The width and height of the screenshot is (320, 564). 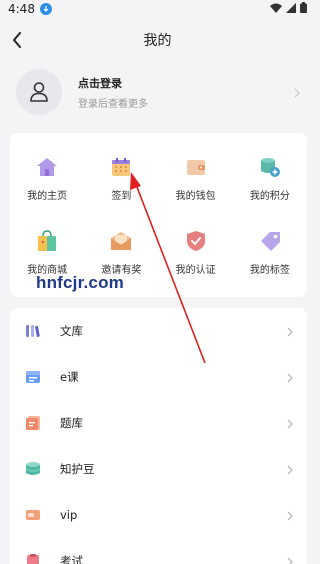 What do you see at coordinates (47, 241) in the screenshot?
I see `shop-bag-icon` at bounding box center [47, 241].